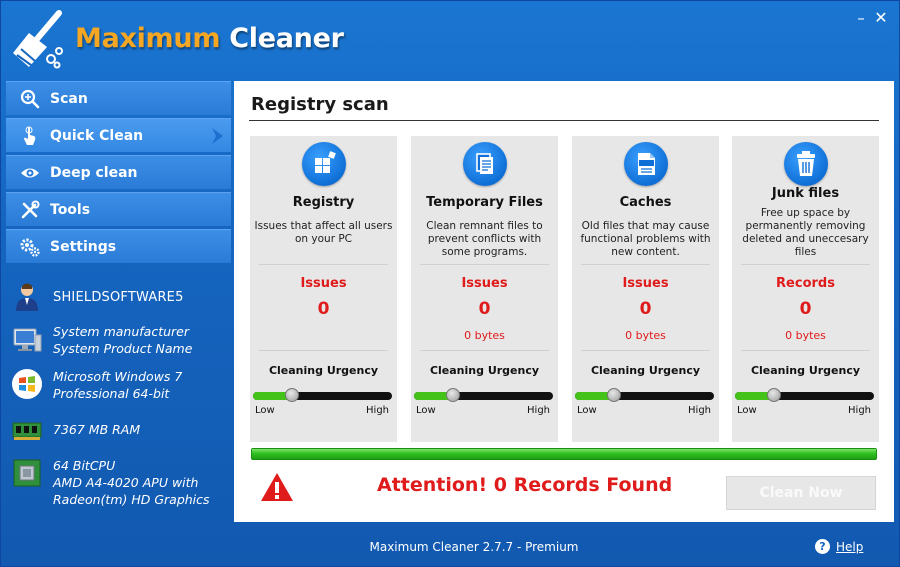 This screenshot has width=900, height=567. Describe the element at coordinates (286, 38) in the screenshot. I see `app-title-part2: Cleaner` at that location.